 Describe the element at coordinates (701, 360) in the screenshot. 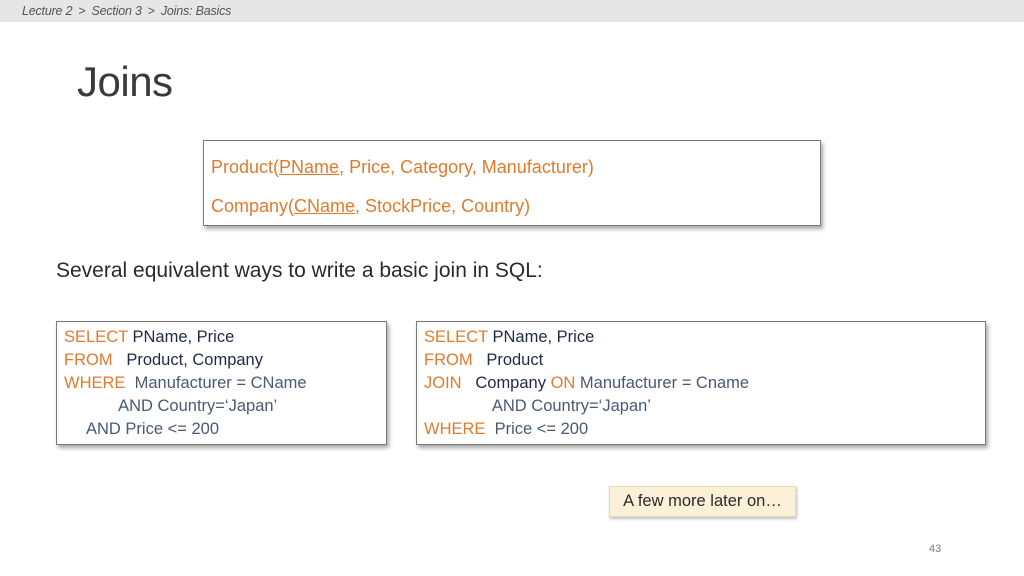

I see `code-line: FROM Product` at that location.